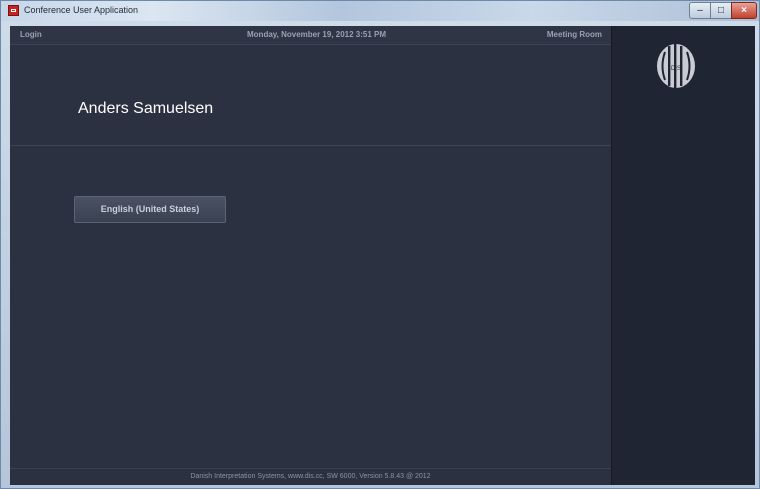  I want to click on meeting-room-label: Meeting Room, so click(574, 34).